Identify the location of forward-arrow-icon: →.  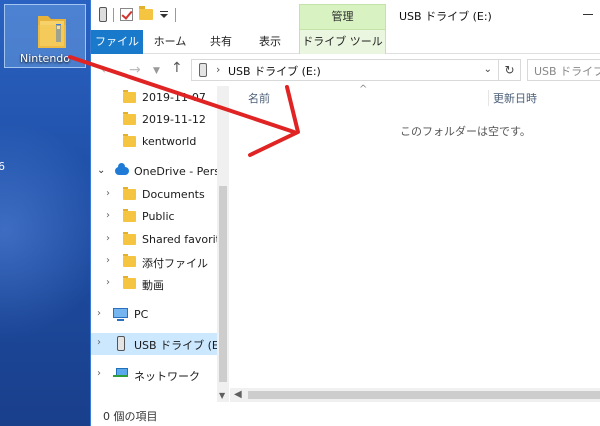
(135, 70).